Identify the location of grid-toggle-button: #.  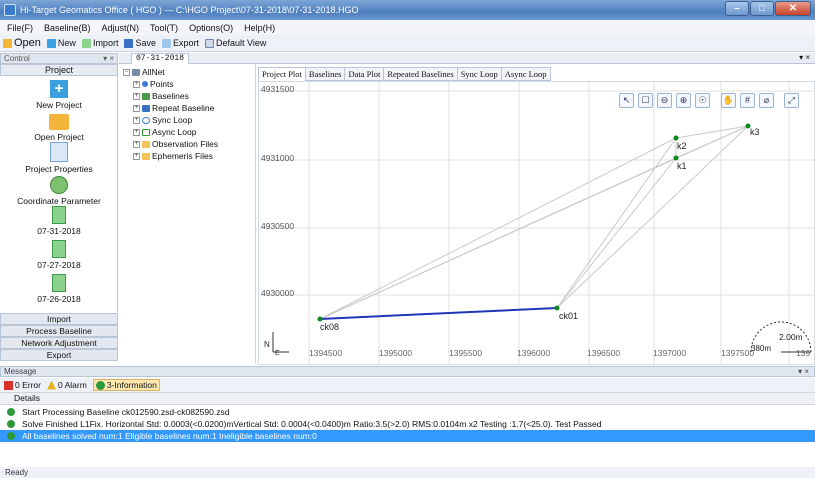
(747, 100).